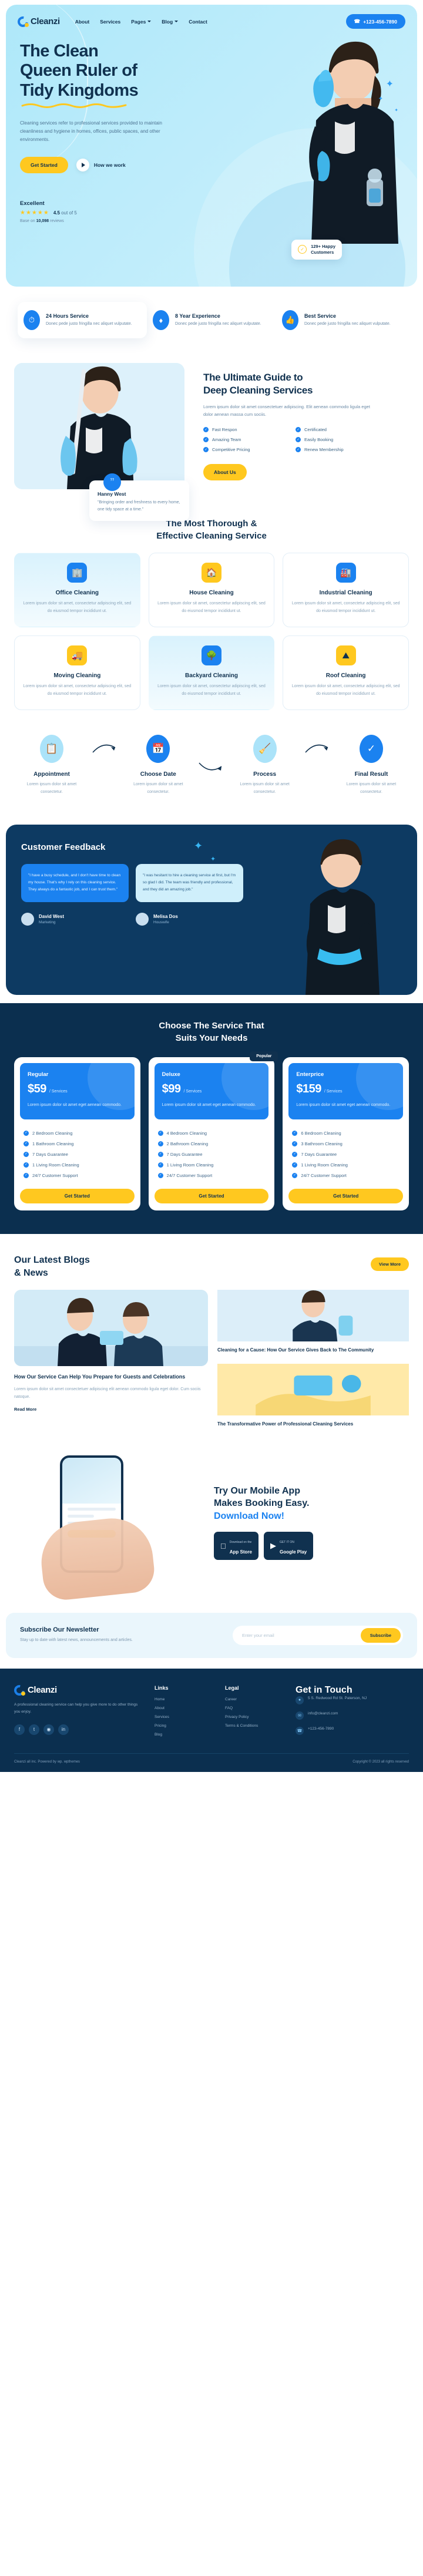 This screenshot has width=423, height=2576. Describe the element at coordinates (380, 1635) in the screenshot. I see `subscribe-button: Subscribe` at that location.